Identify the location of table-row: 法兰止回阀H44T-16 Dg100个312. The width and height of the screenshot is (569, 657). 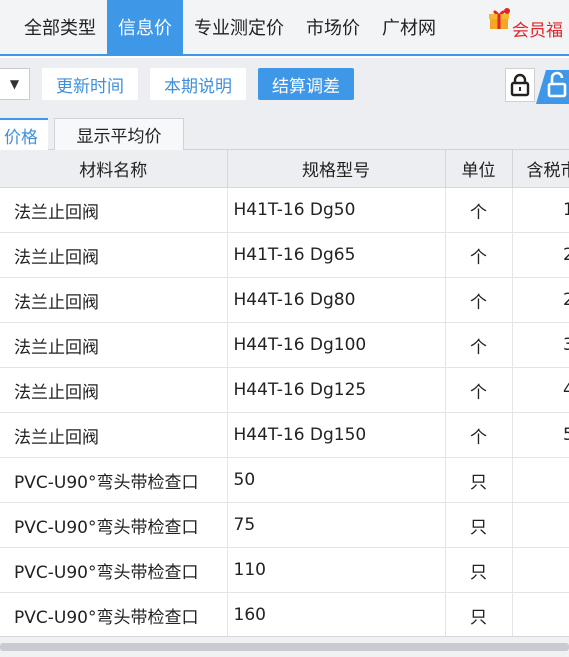
(284, 345).